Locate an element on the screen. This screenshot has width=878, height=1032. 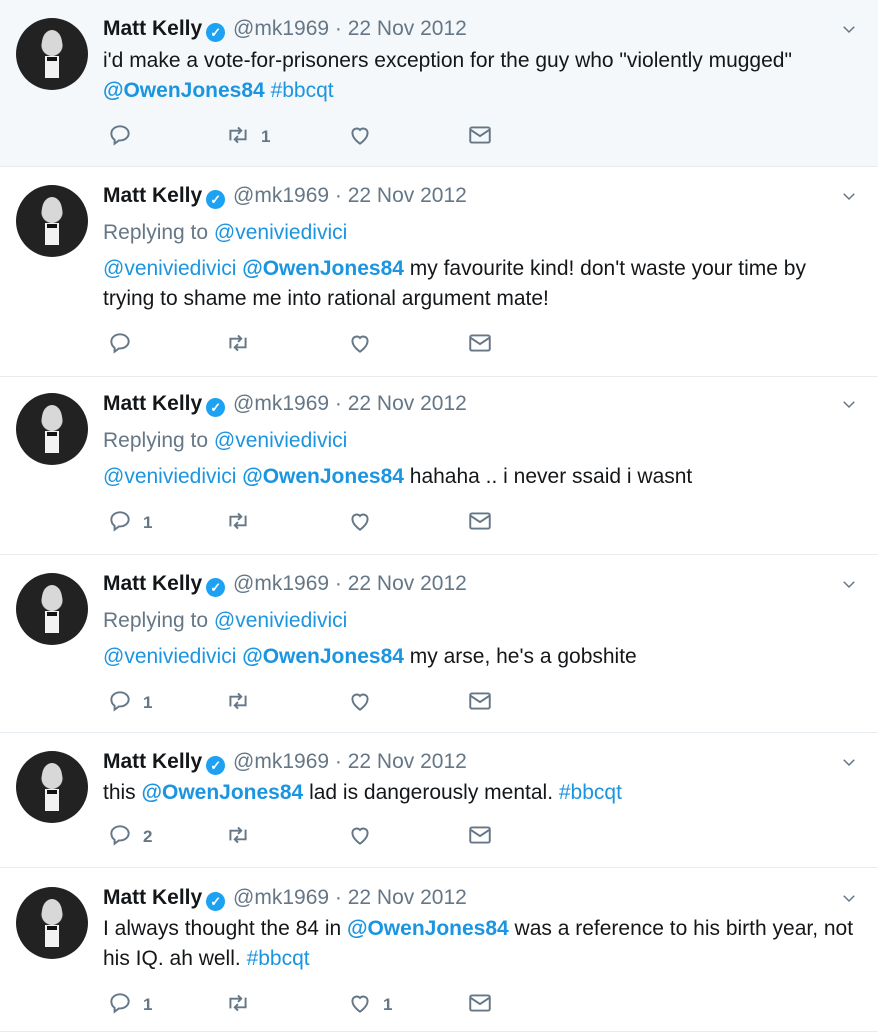
retweet-button: 1 is located at coordinates (247, 137).